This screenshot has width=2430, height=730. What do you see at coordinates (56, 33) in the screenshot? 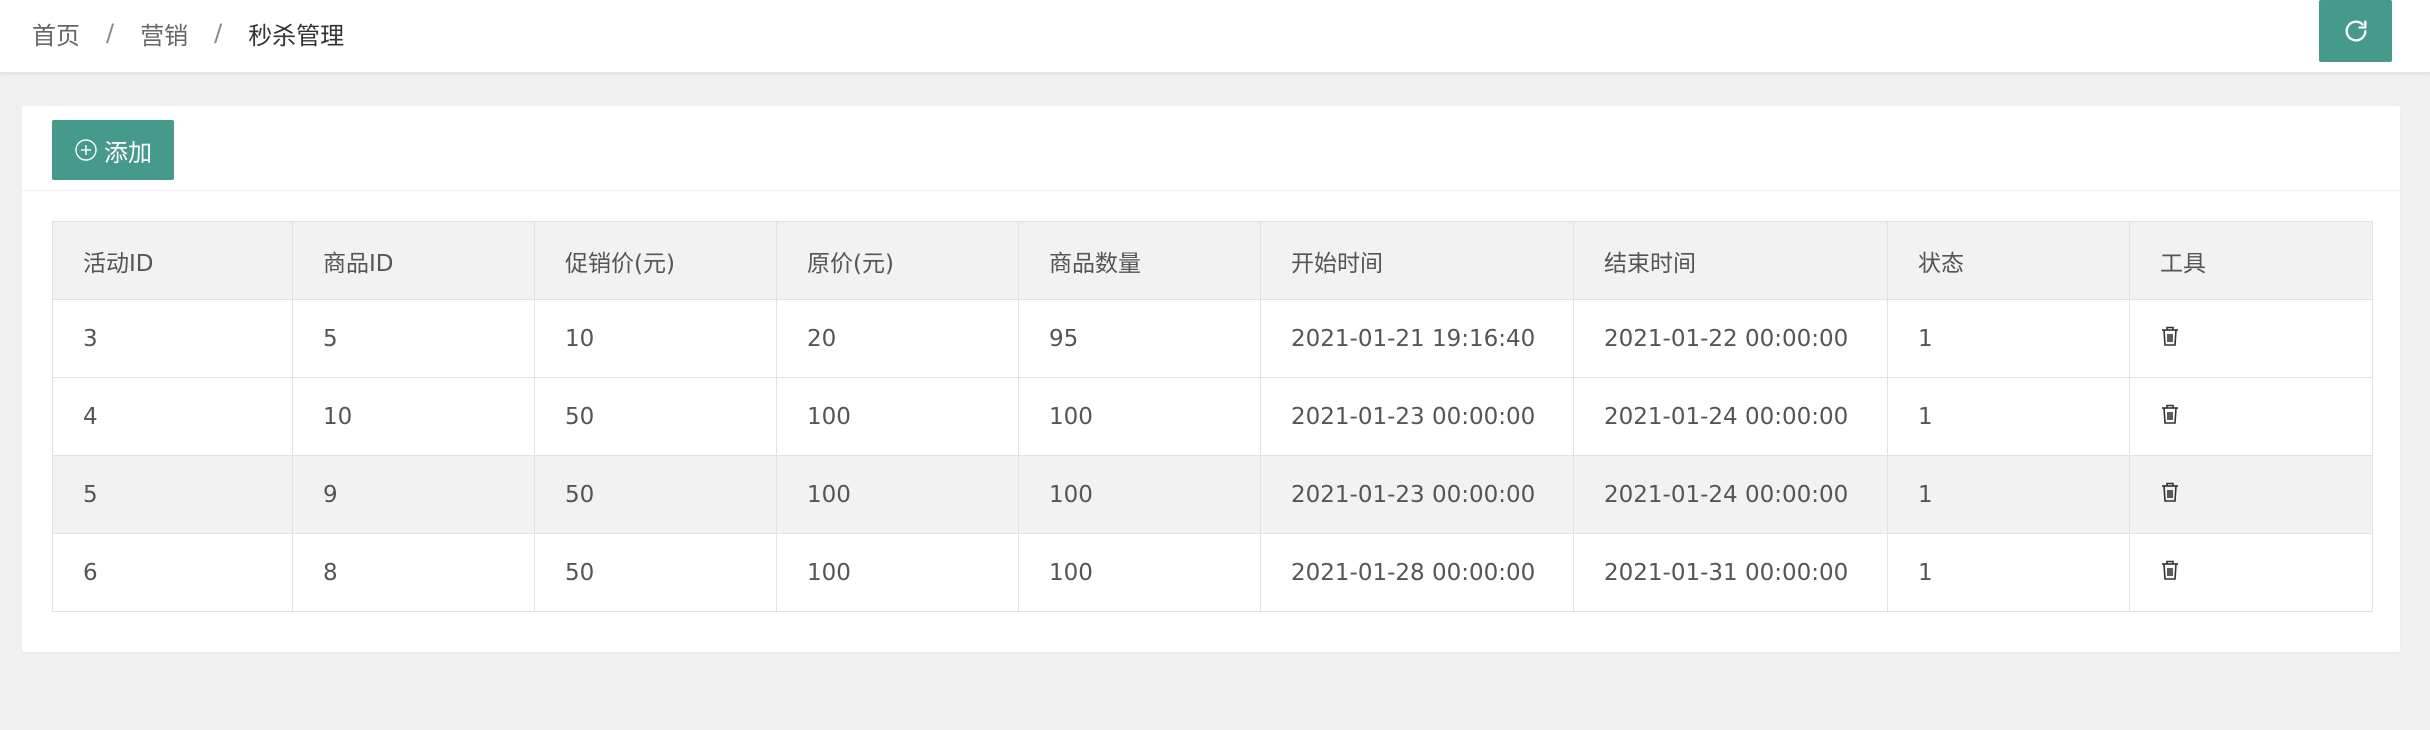
I see `breadcrumb-item-home: 首页` at bounding box center [56, 33].